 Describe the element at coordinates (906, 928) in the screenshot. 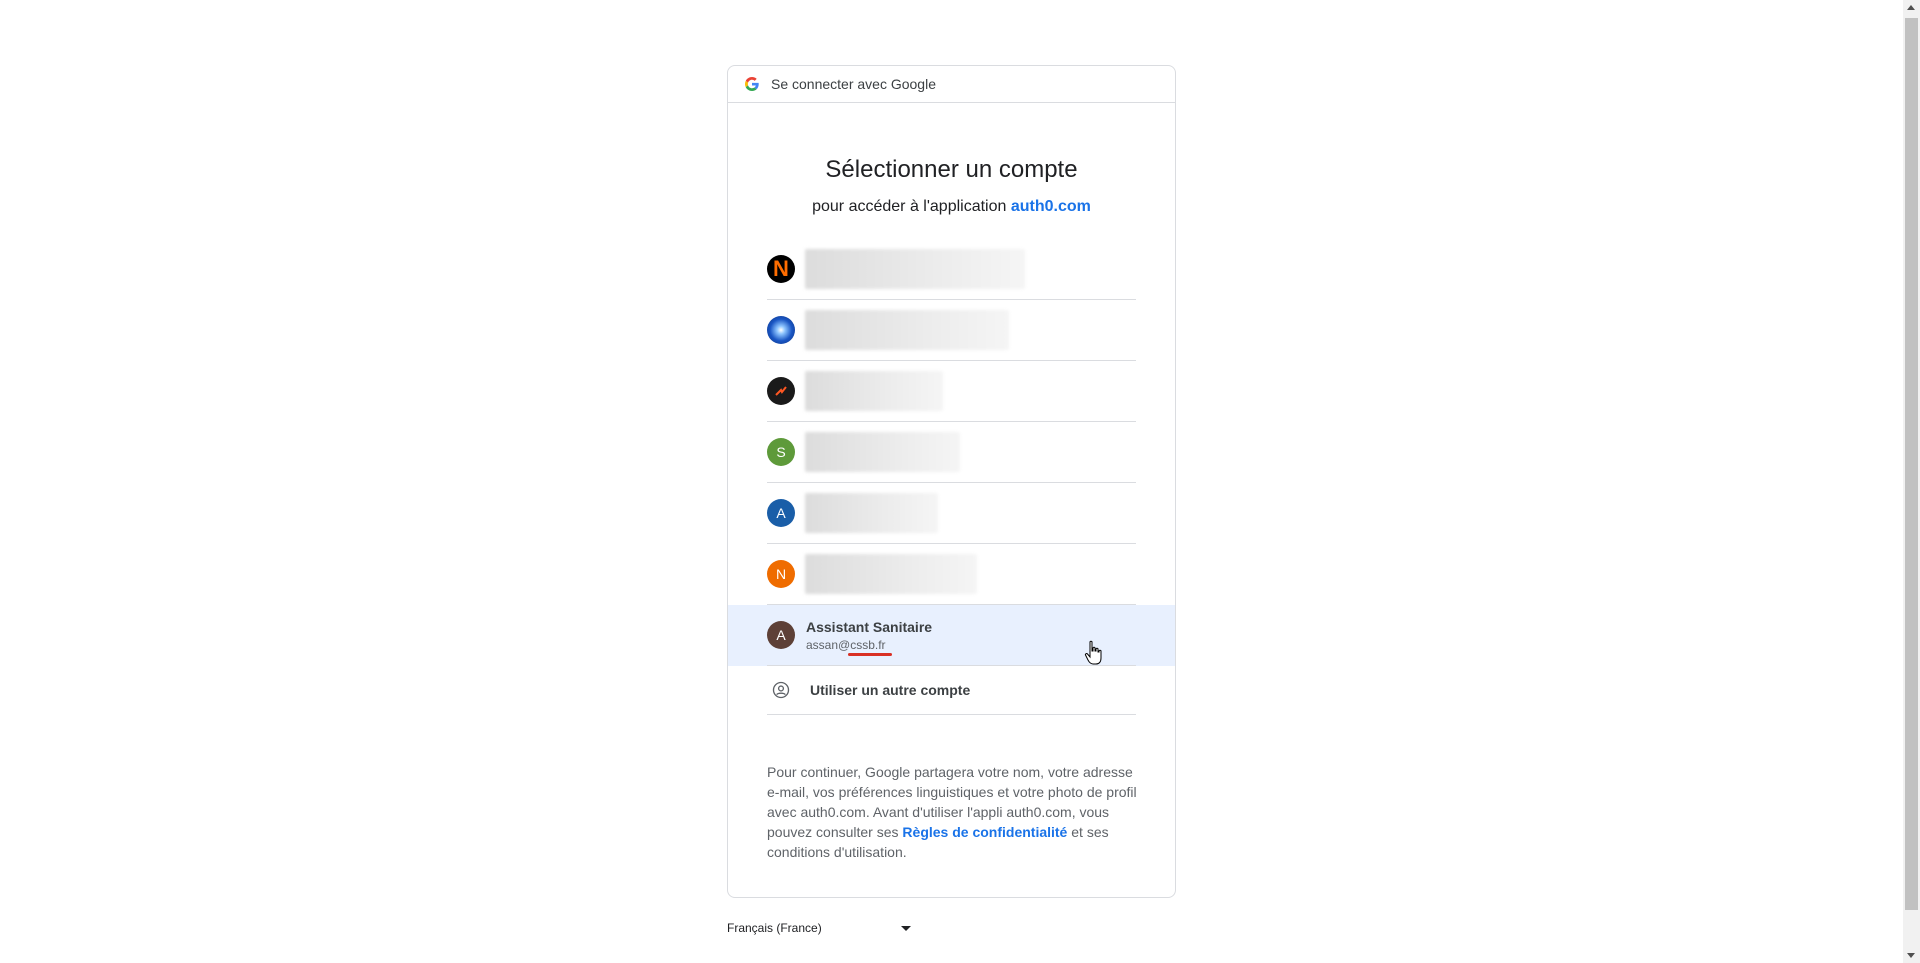

I see `chevron-down-icon` at that location.